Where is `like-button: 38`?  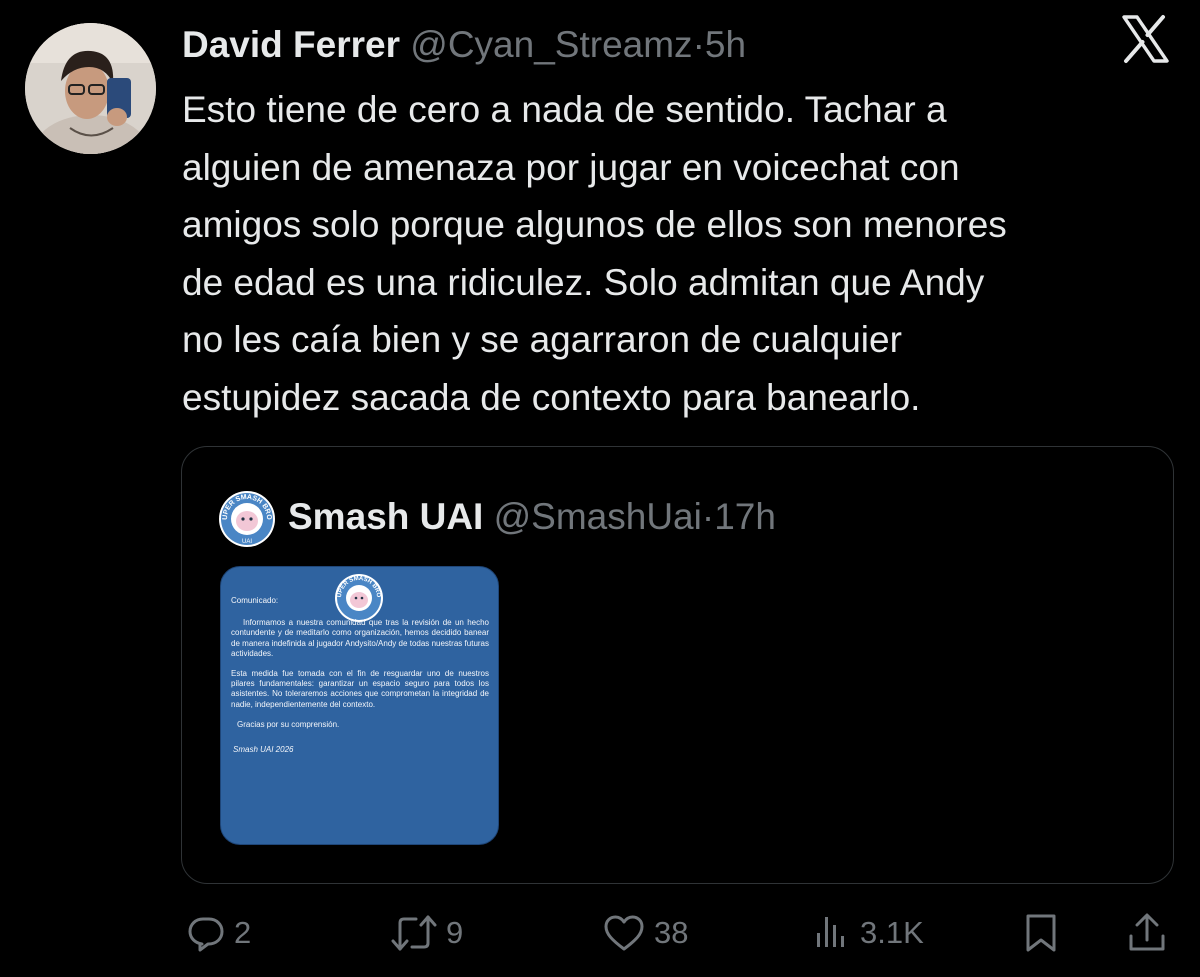
like-button: 38 is located at coordinates (645, 933).